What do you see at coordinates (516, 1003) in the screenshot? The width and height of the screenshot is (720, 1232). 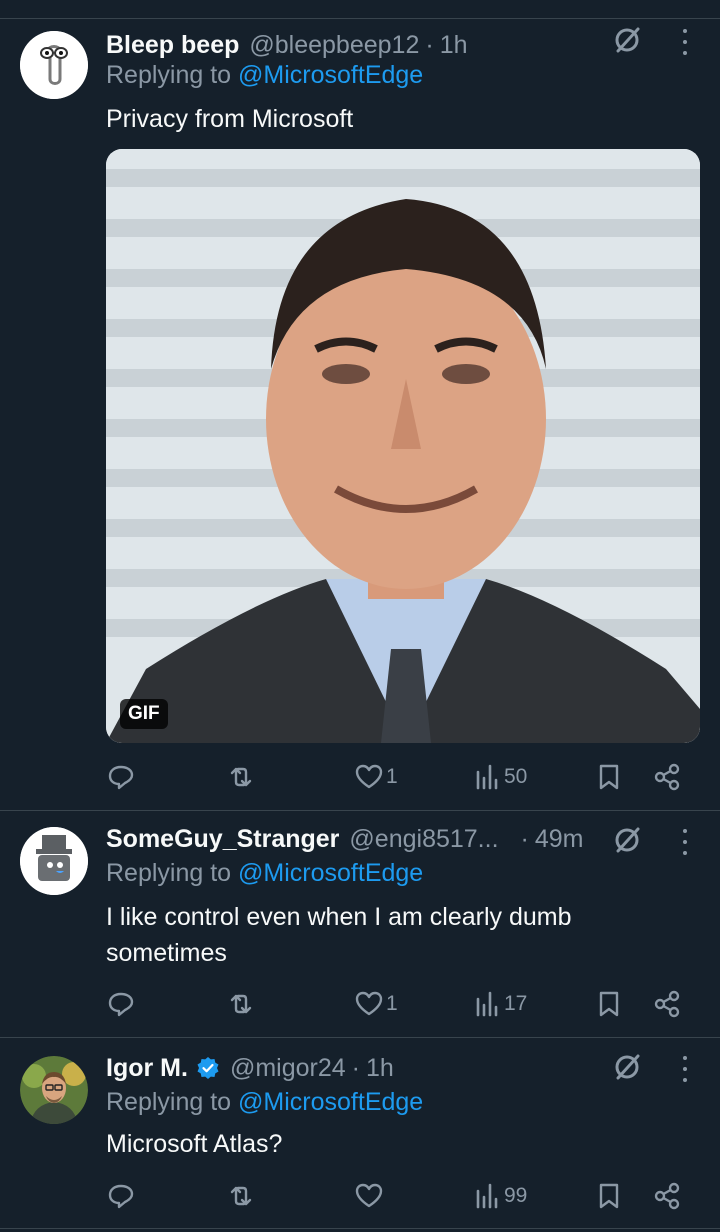 I see `view-count: 17` at bounding box center [516, 1003].